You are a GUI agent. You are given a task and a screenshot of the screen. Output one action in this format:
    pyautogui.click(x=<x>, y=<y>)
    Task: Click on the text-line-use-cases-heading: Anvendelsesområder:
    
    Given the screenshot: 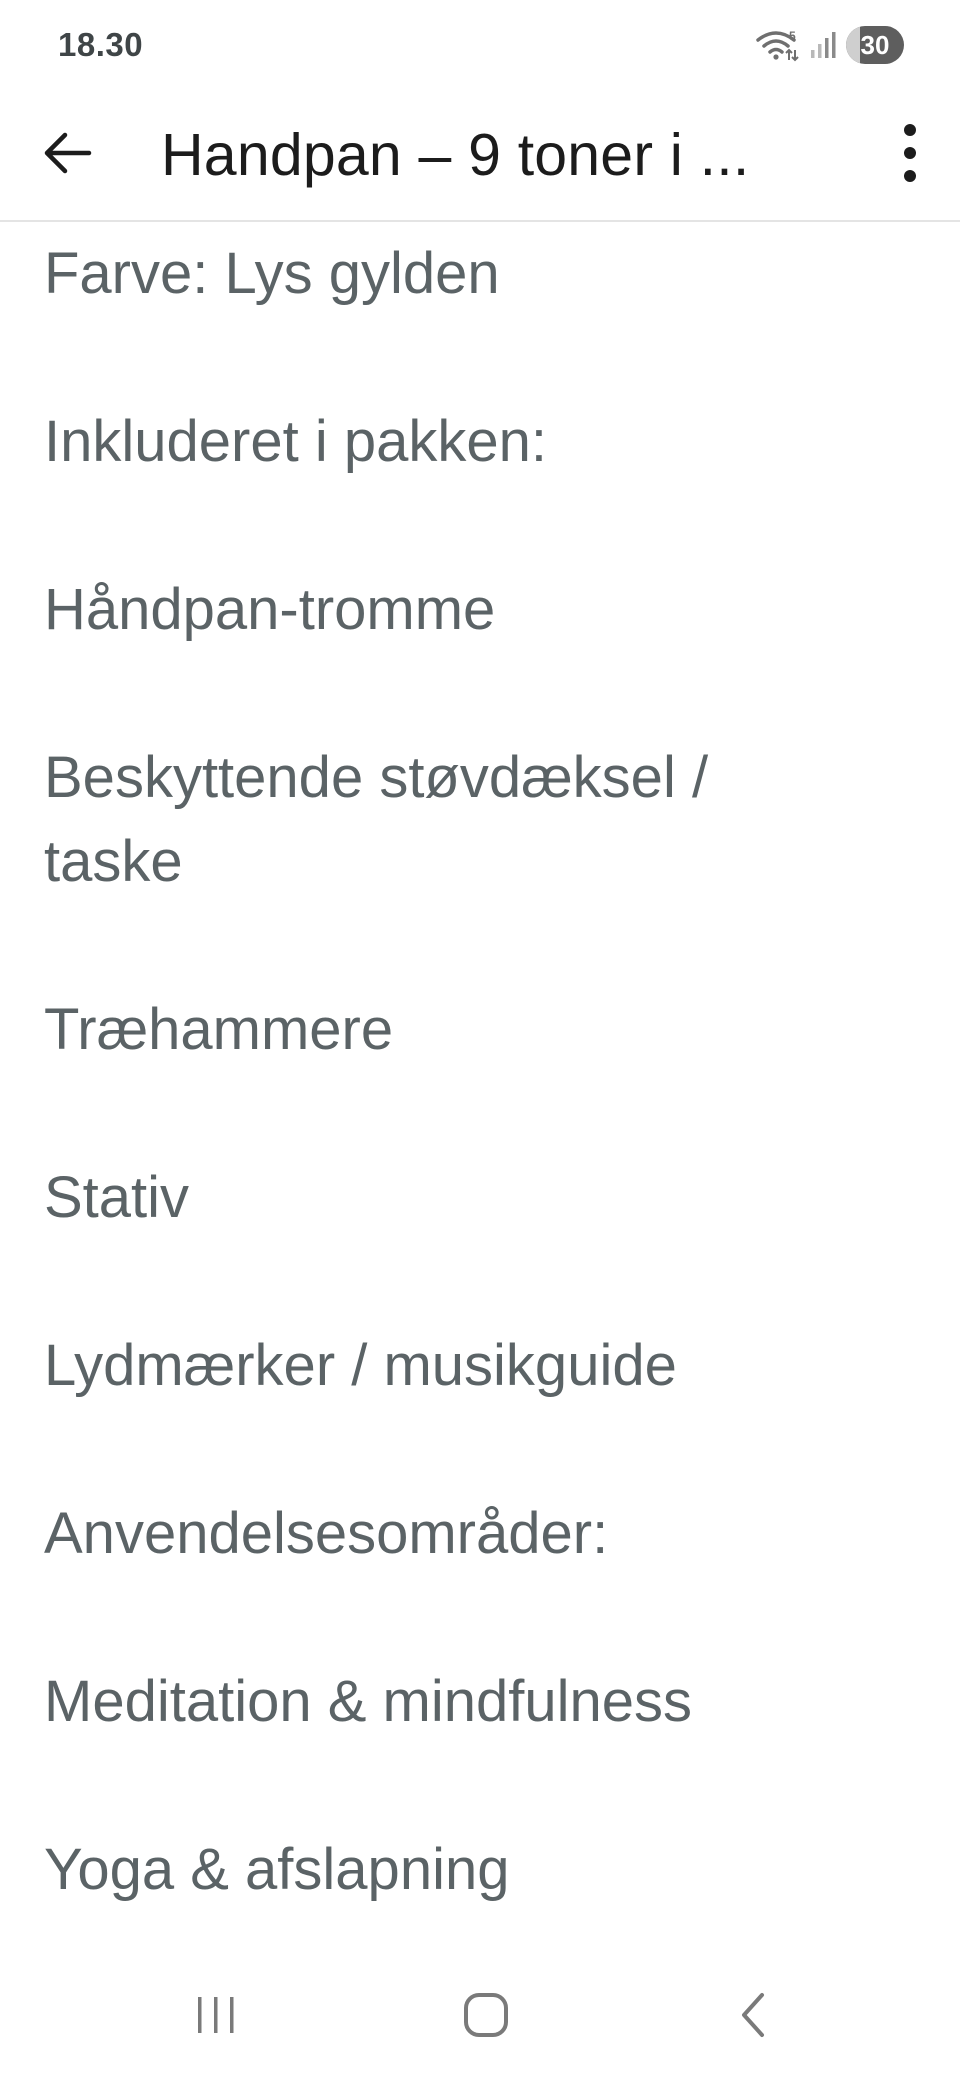 What is the action you would take?
    pyautogui.click(x=326, y=1533)
    